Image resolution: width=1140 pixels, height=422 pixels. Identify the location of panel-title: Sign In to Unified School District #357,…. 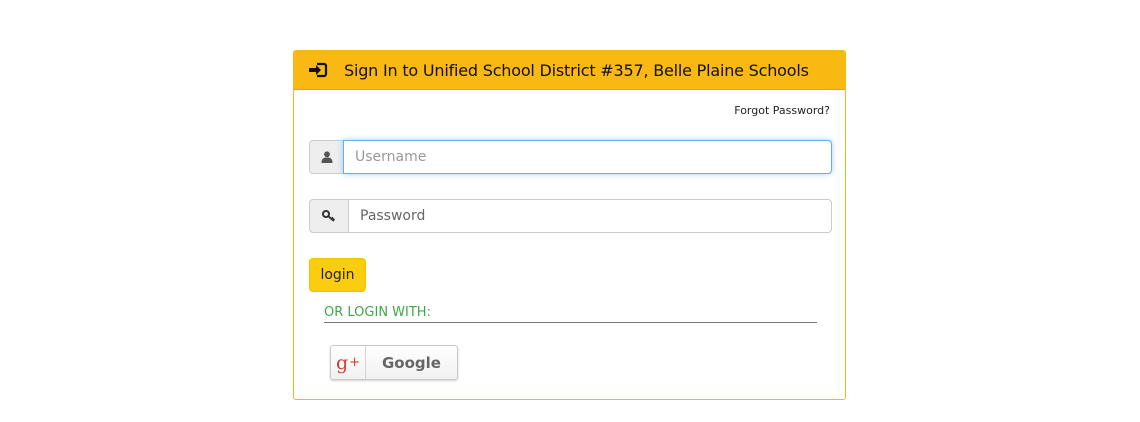
(576, 70).